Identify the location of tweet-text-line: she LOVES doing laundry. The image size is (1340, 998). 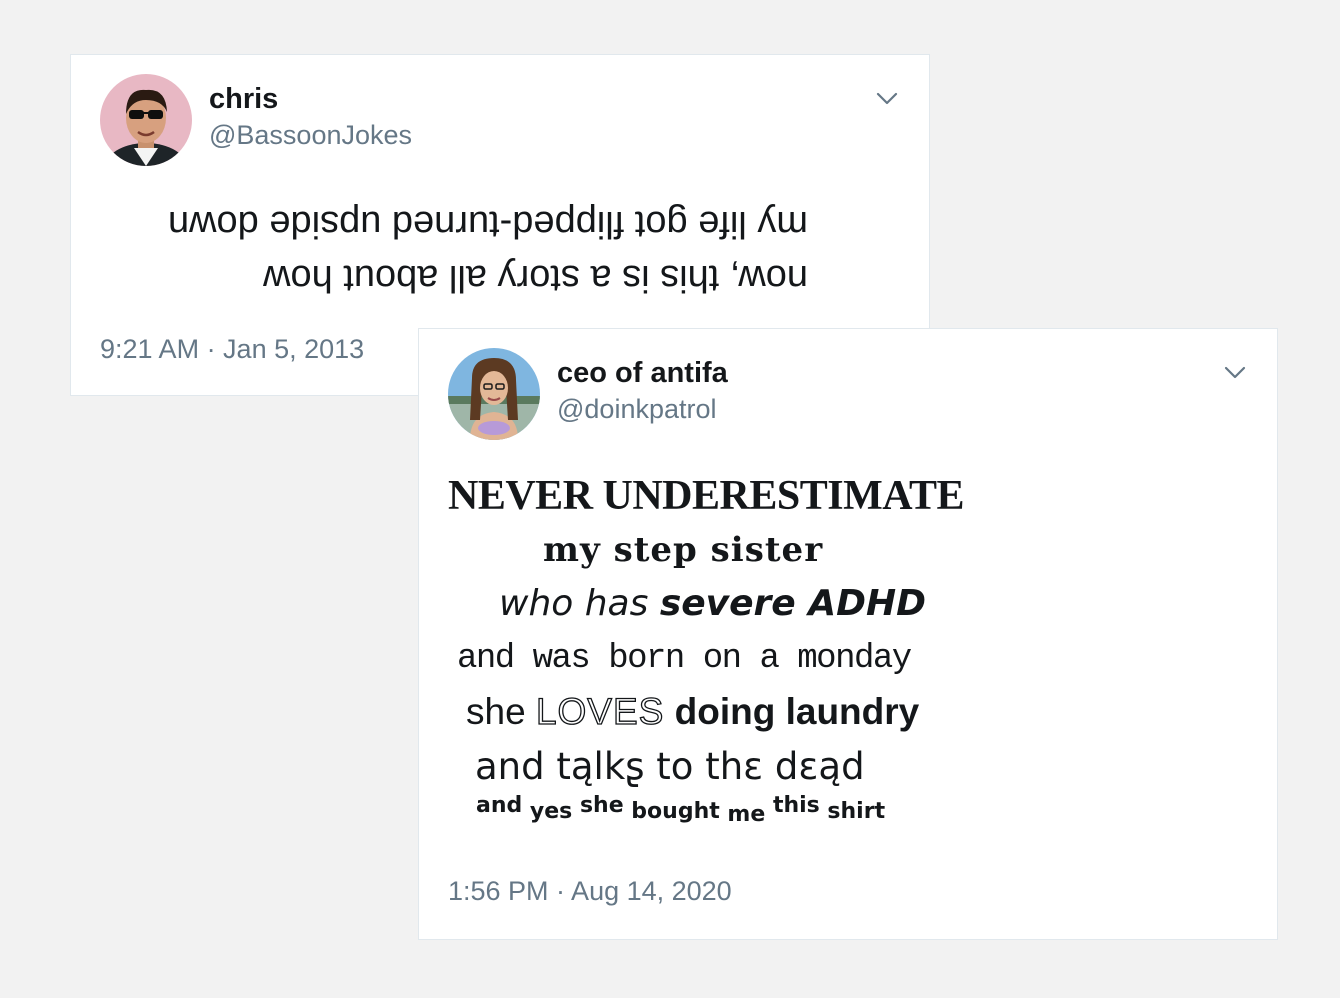
(693, 711).